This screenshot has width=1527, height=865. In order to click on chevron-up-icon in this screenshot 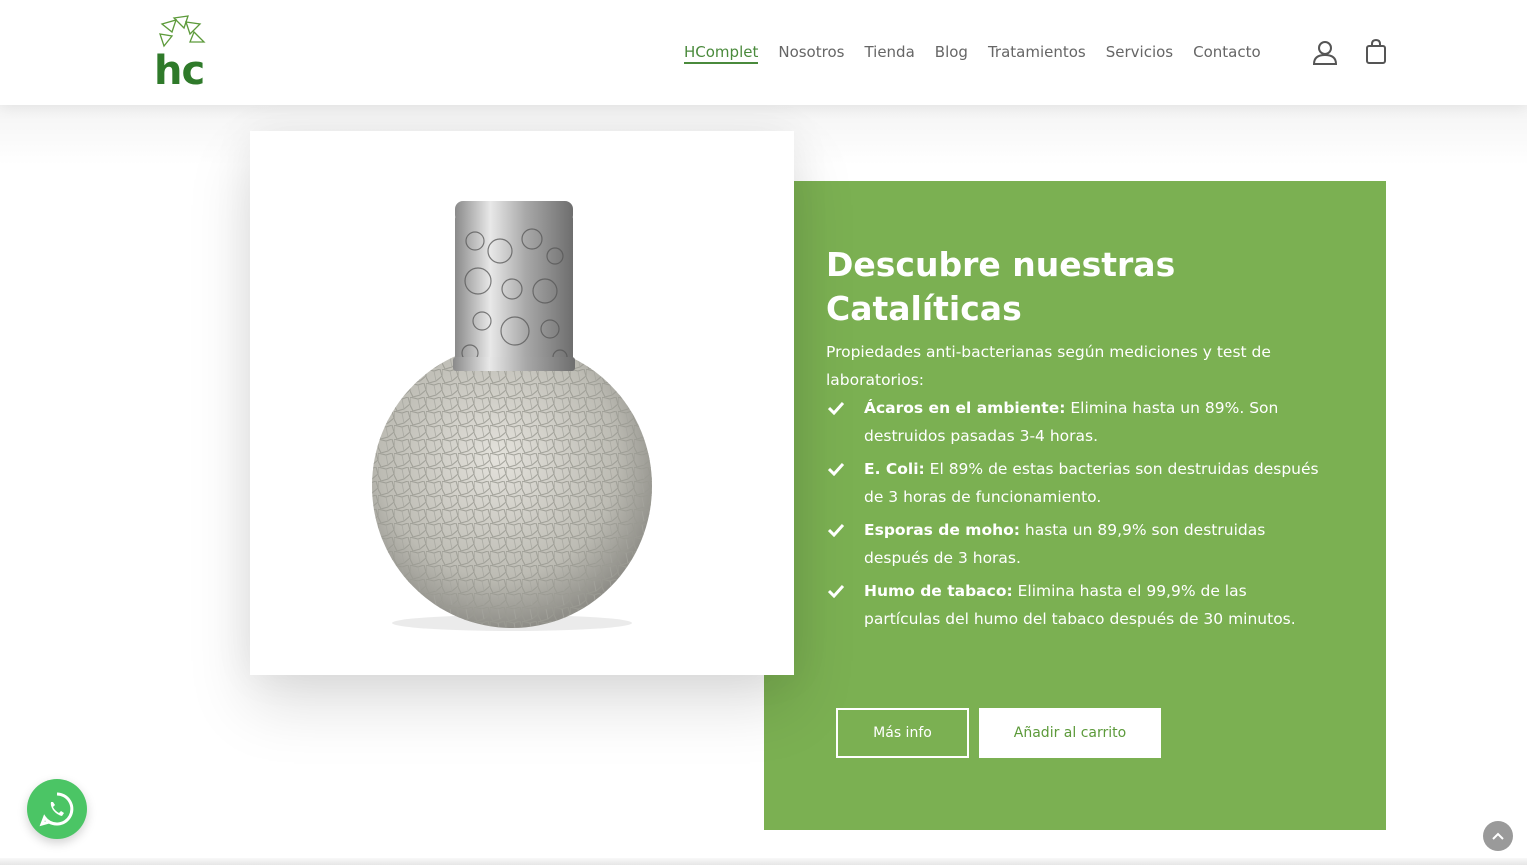, I will do `click(1498, 836)`.